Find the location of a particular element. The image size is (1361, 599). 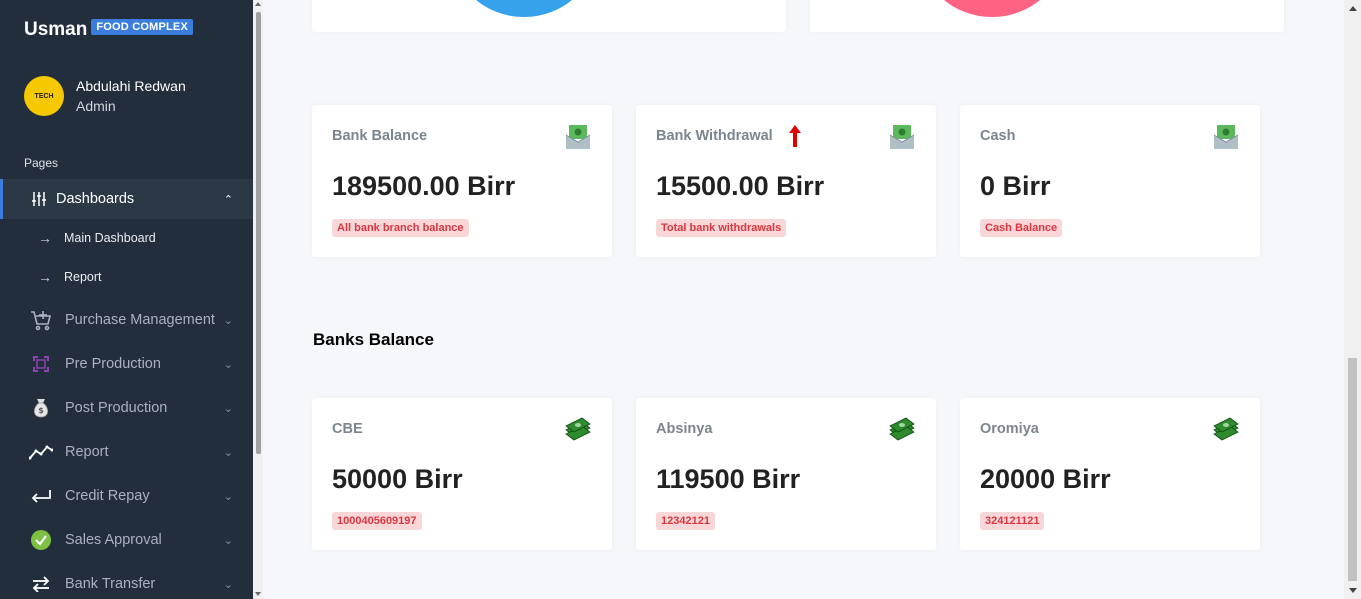

sidebar-item-post-production: $ Post Production ⌄ is located at coordinates (126, 408).